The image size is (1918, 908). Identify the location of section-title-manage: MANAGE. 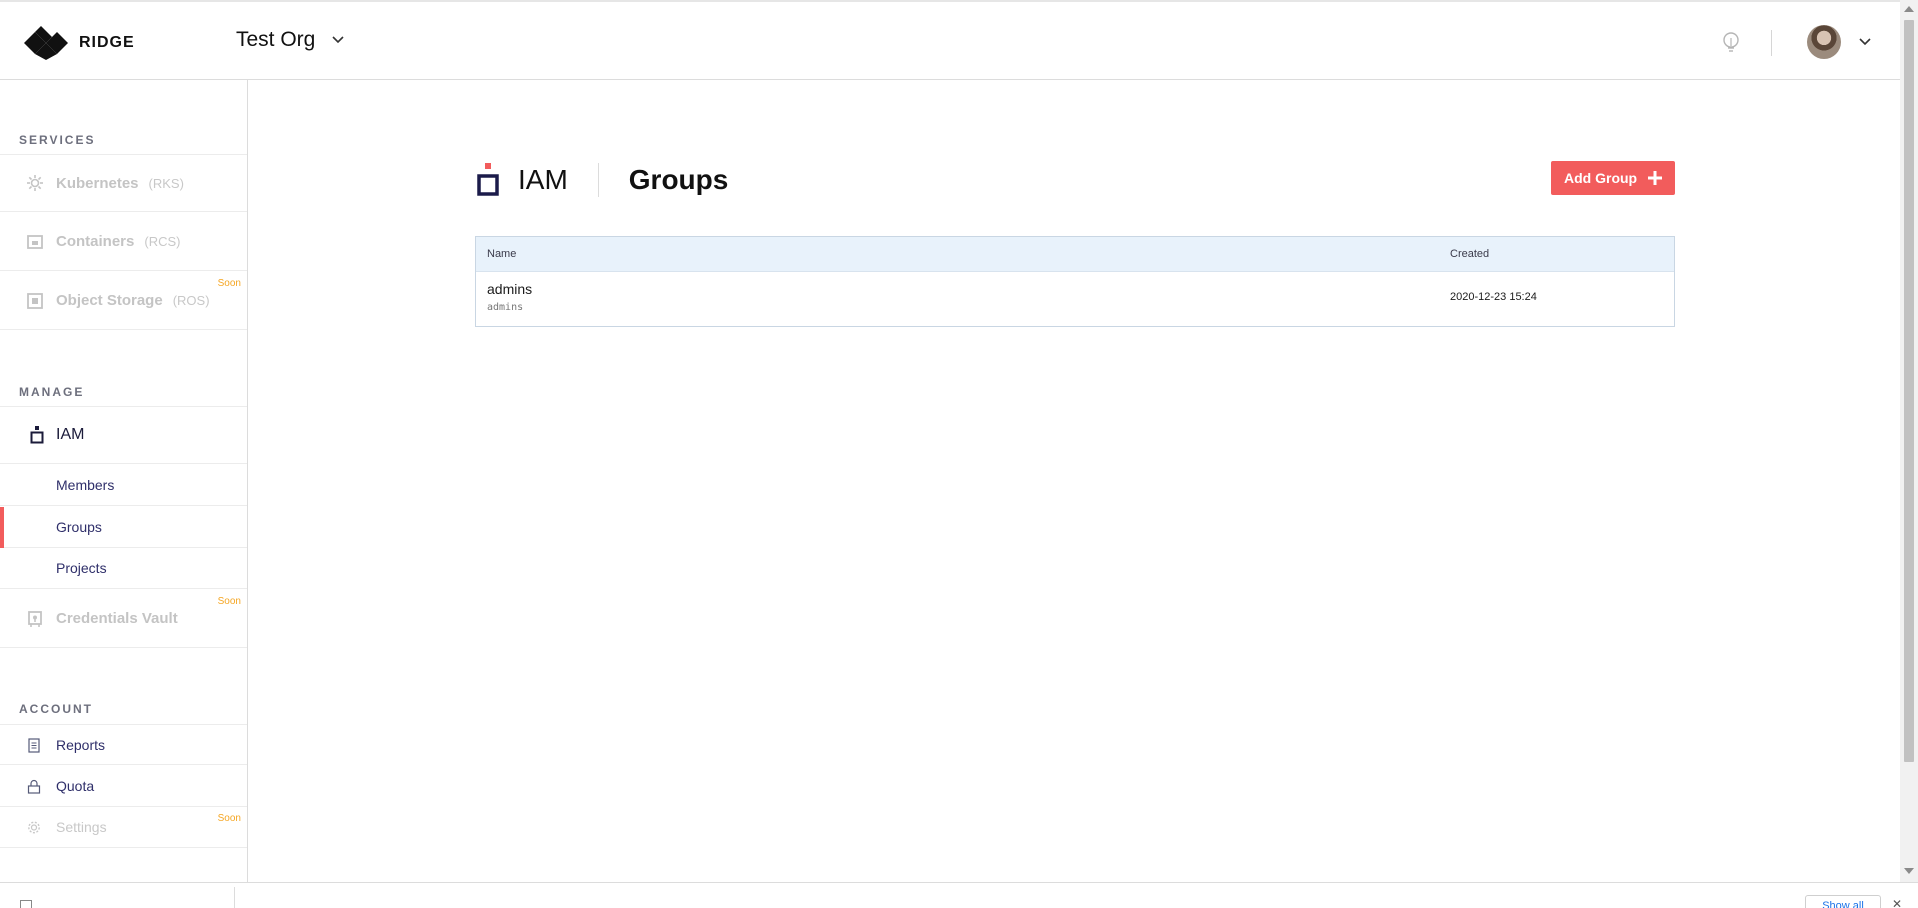
(52, 392).